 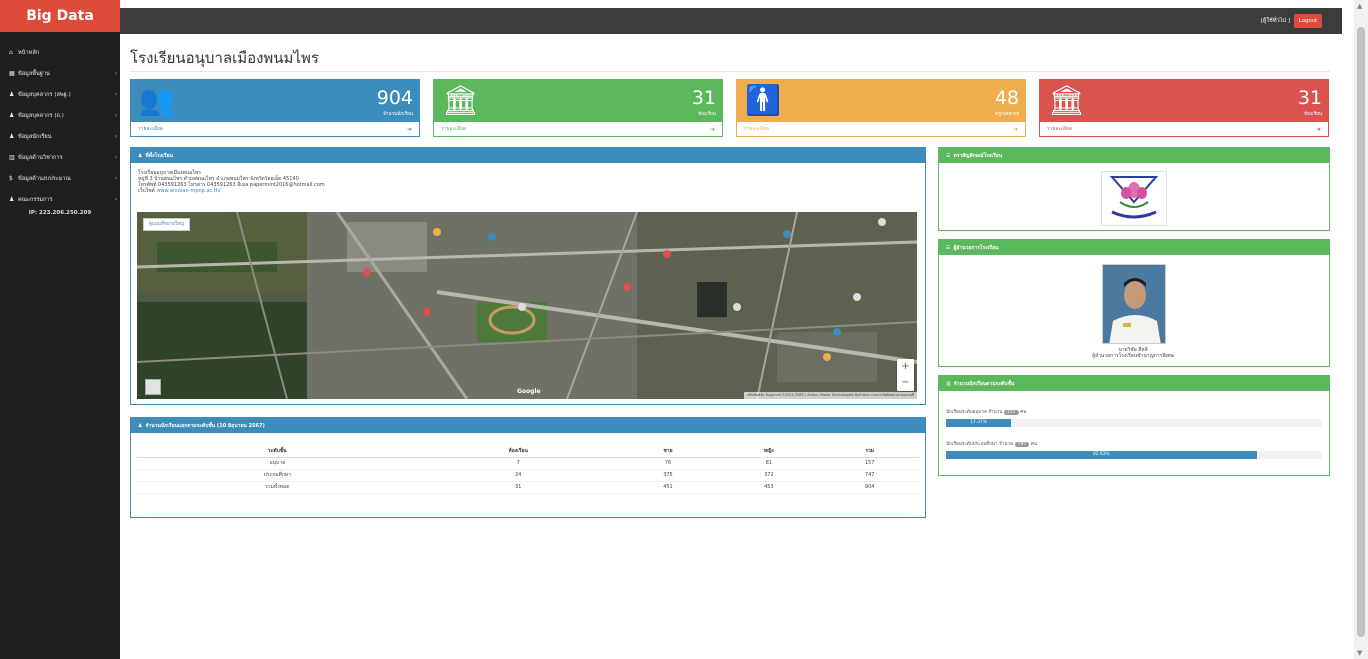 What do you see at coordinates (35, 199) in the screenshot?
I see `sidebar-item-label: คณะกรรมการ` at bounding box center [35, 199].